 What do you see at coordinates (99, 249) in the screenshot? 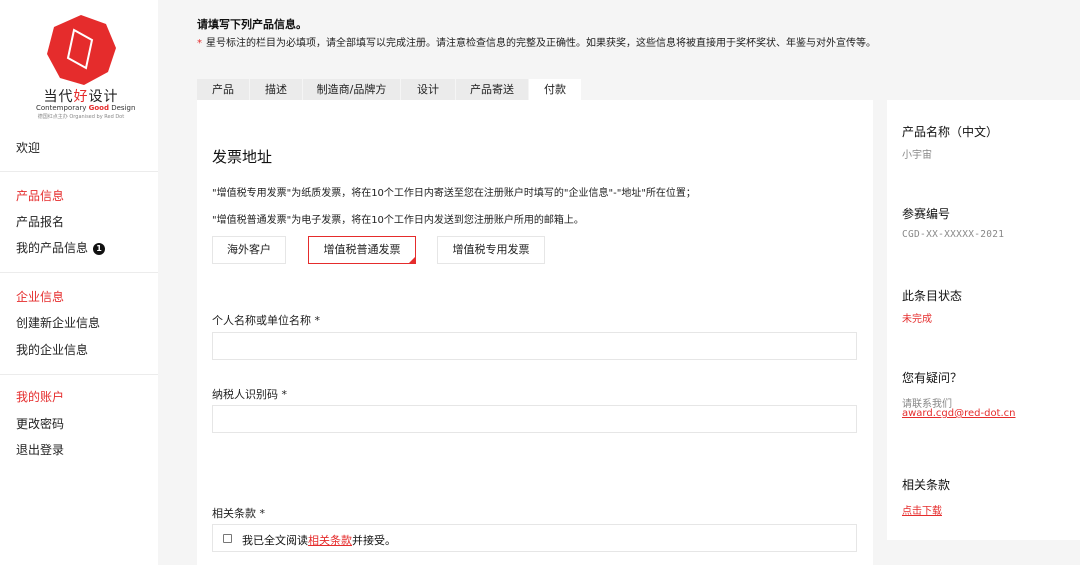
I see `count-badge: 1` at bounding box center [99, 249].